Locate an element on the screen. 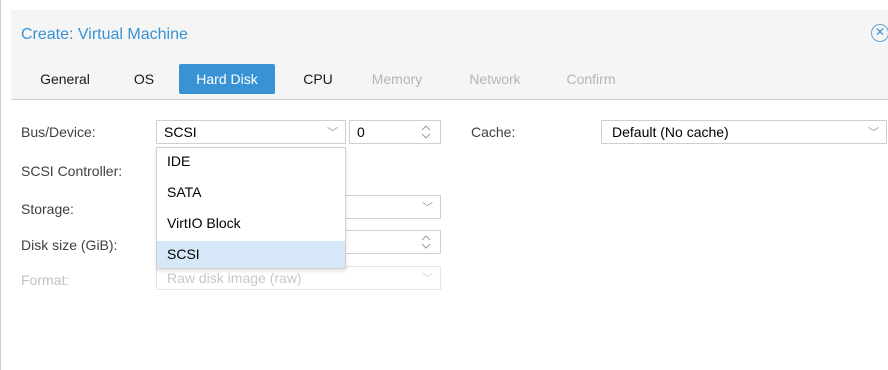  cache-value: Default (No cache) is located at coordinates (670, 132).